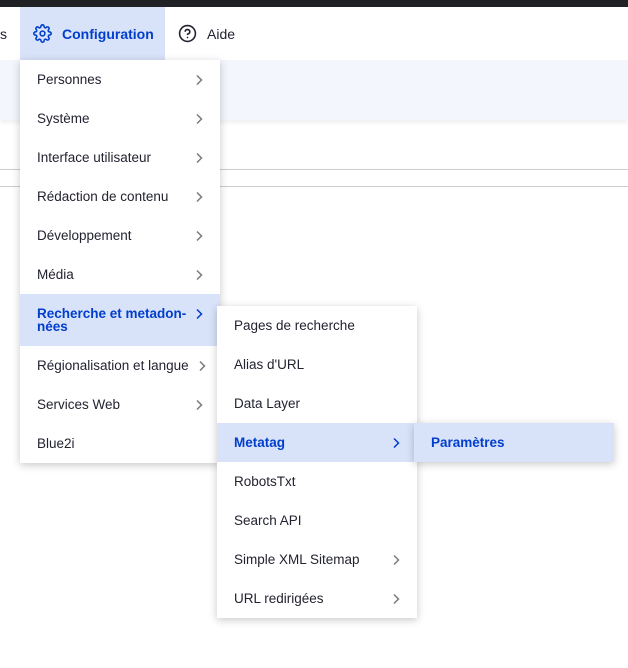 The height and width of the screenshot is (668, 628). I want to click on toolbar-aide: Aide, so click(206, 33).